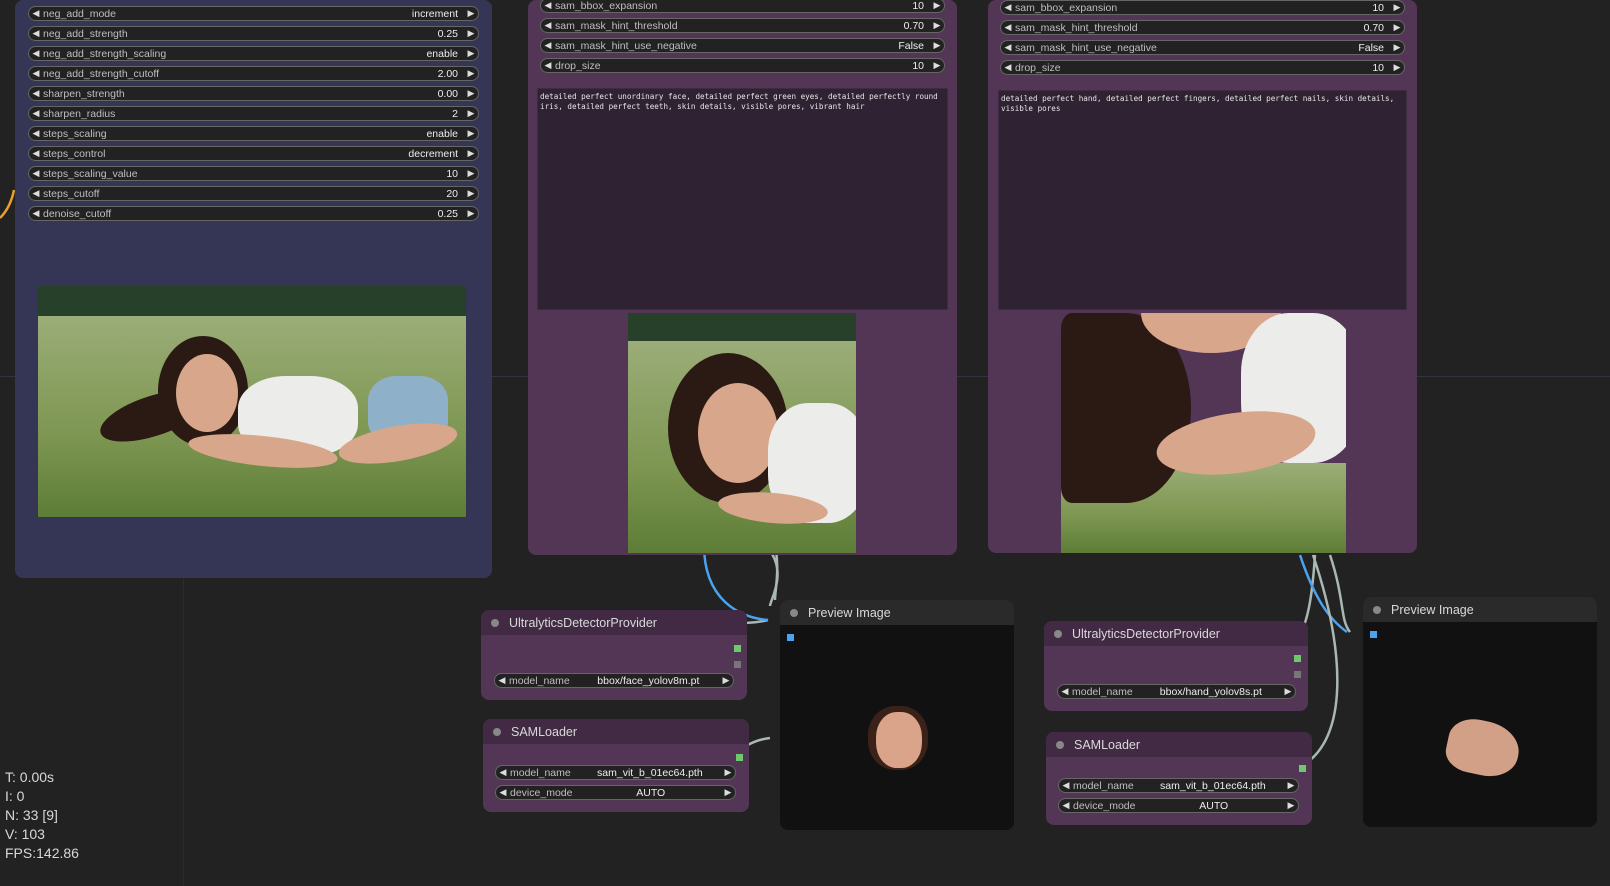  Describe the element at coordinates (1480, 712) in the screenshot. I see `preview-image-hand-node: Preview Image` at that location.